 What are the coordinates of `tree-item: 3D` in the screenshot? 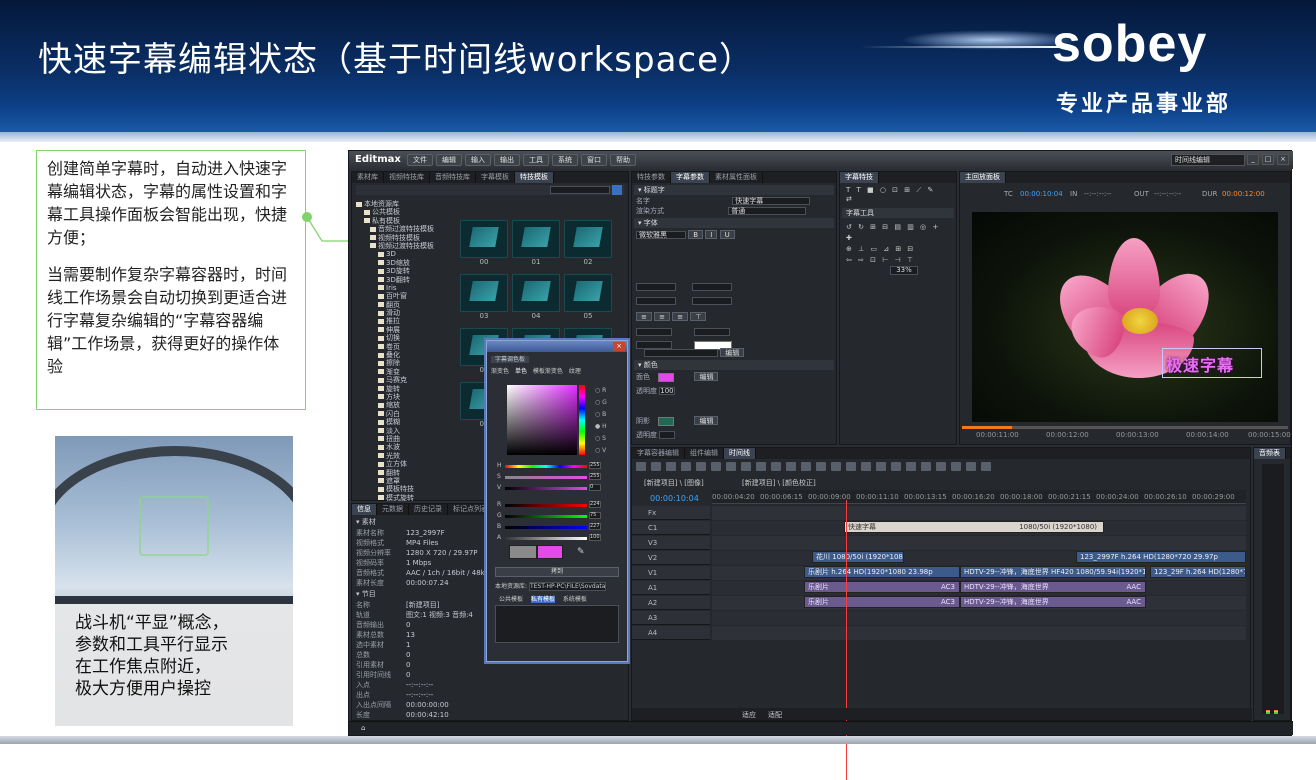 It's located at (406, 254).